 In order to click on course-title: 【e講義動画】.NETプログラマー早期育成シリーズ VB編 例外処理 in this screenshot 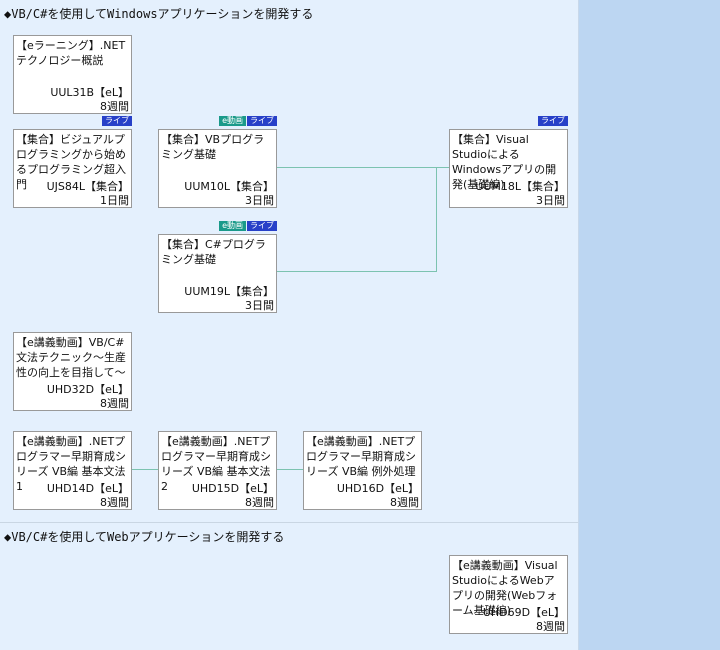, I will do `click(361, 456)`.